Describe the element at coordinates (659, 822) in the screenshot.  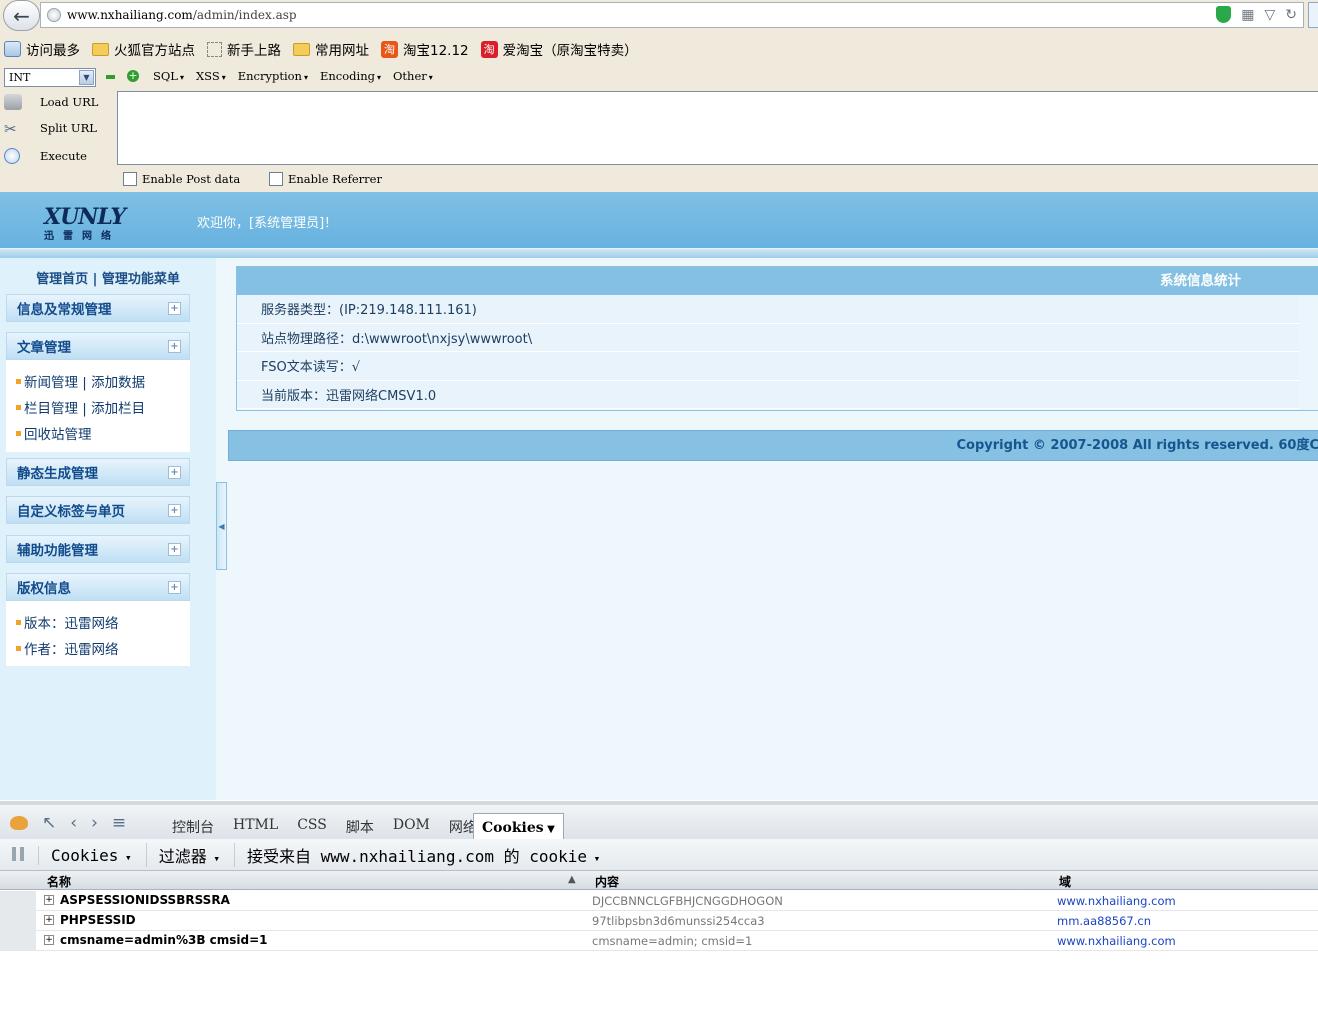
I see `firebug-toolbar: ↖ ‹ › ≡ 控制台 HTML CSS 脚本 DOM 网络 Cookies ▼` at that location.